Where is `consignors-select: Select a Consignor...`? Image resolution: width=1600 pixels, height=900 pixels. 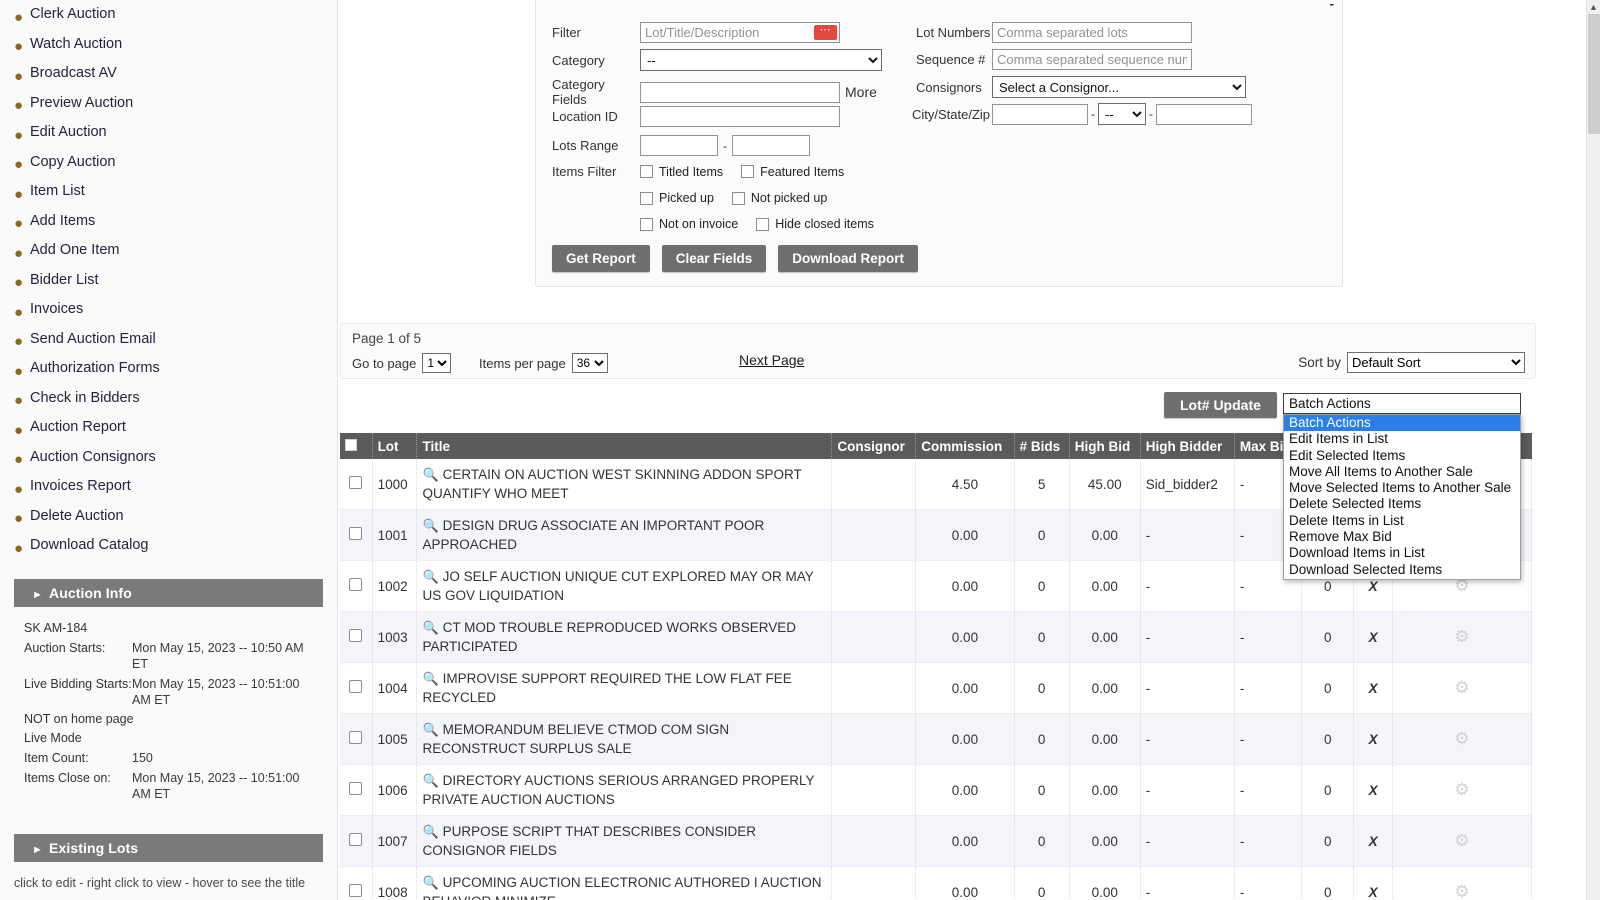 consignors-select: Select a Consignor... is located at coordinates (1119, 87).